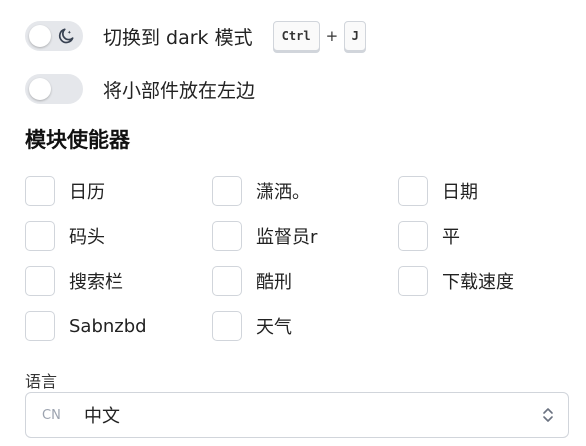 The image size is (586, 446). What do you see at coordinates (274, 327) in the screenshot?
I see `module-label: 天气` at bounding box center [274, 327].